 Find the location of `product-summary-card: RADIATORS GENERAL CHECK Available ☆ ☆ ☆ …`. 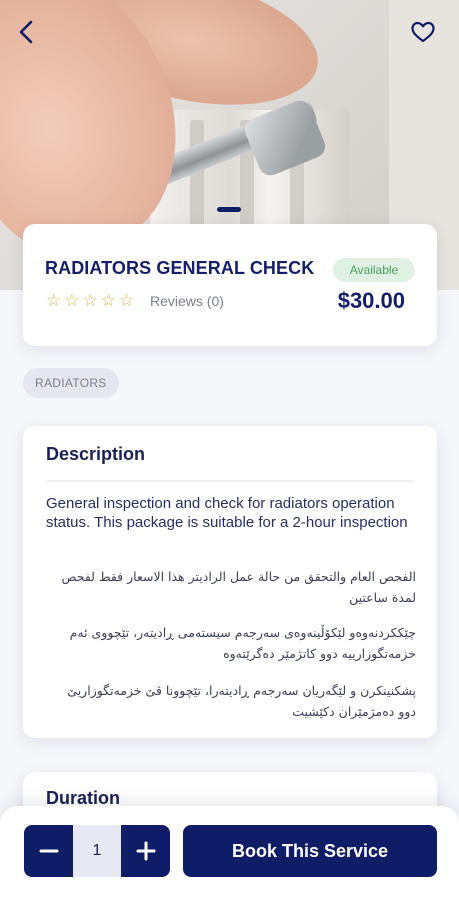

product-summary-card: RADIATORS GENERAL CHECK Available ☆ ☆ ☆ … is located at coordinates (230, 285).